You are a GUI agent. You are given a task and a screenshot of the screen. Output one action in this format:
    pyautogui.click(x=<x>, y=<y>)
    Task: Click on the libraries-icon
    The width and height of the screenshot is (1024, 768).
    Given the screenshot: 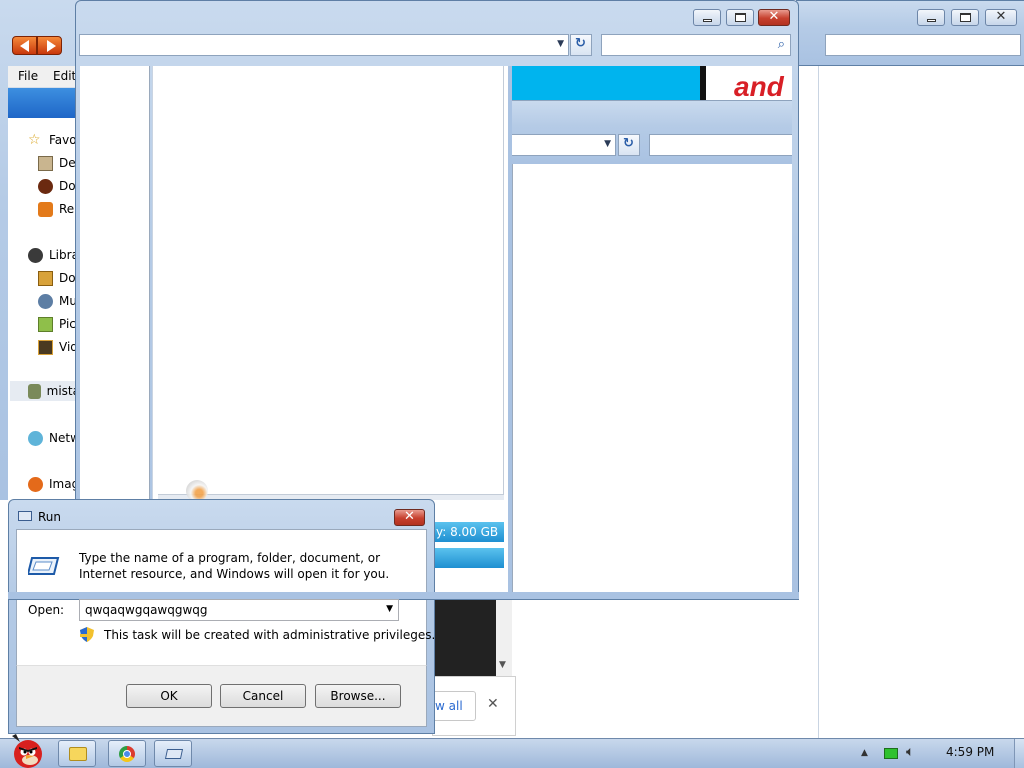 What is the action you would take?
    pyautogui.click(x=35, y=255)
    